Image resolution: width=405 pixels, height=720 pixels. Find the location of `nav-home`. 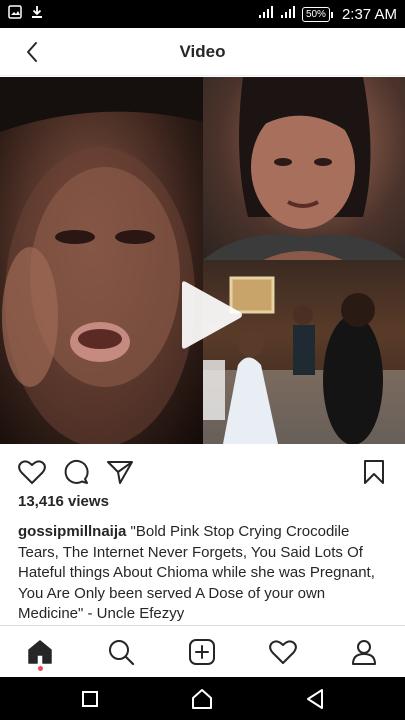

nav-home is located at coordinates (40, 652).